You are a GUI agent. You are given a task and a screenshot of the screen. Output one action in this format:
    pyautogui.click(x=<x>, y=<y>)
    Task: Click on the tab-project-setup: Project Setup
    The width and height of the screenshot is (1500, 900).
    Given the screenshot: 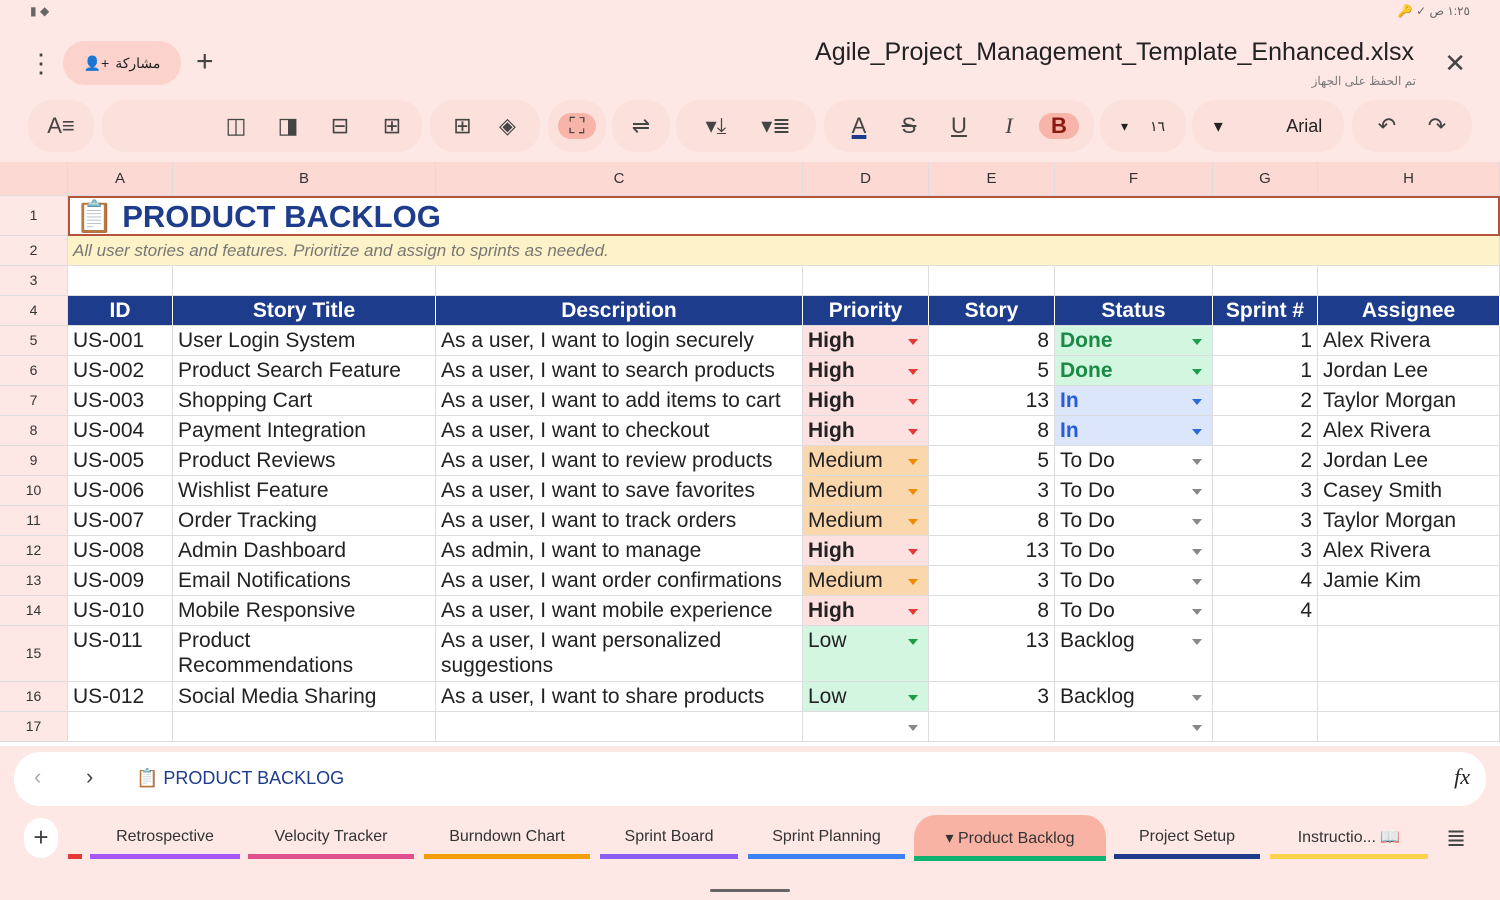 What is the action you would take?
    pyautogui.click(x=1187, y=837)
    